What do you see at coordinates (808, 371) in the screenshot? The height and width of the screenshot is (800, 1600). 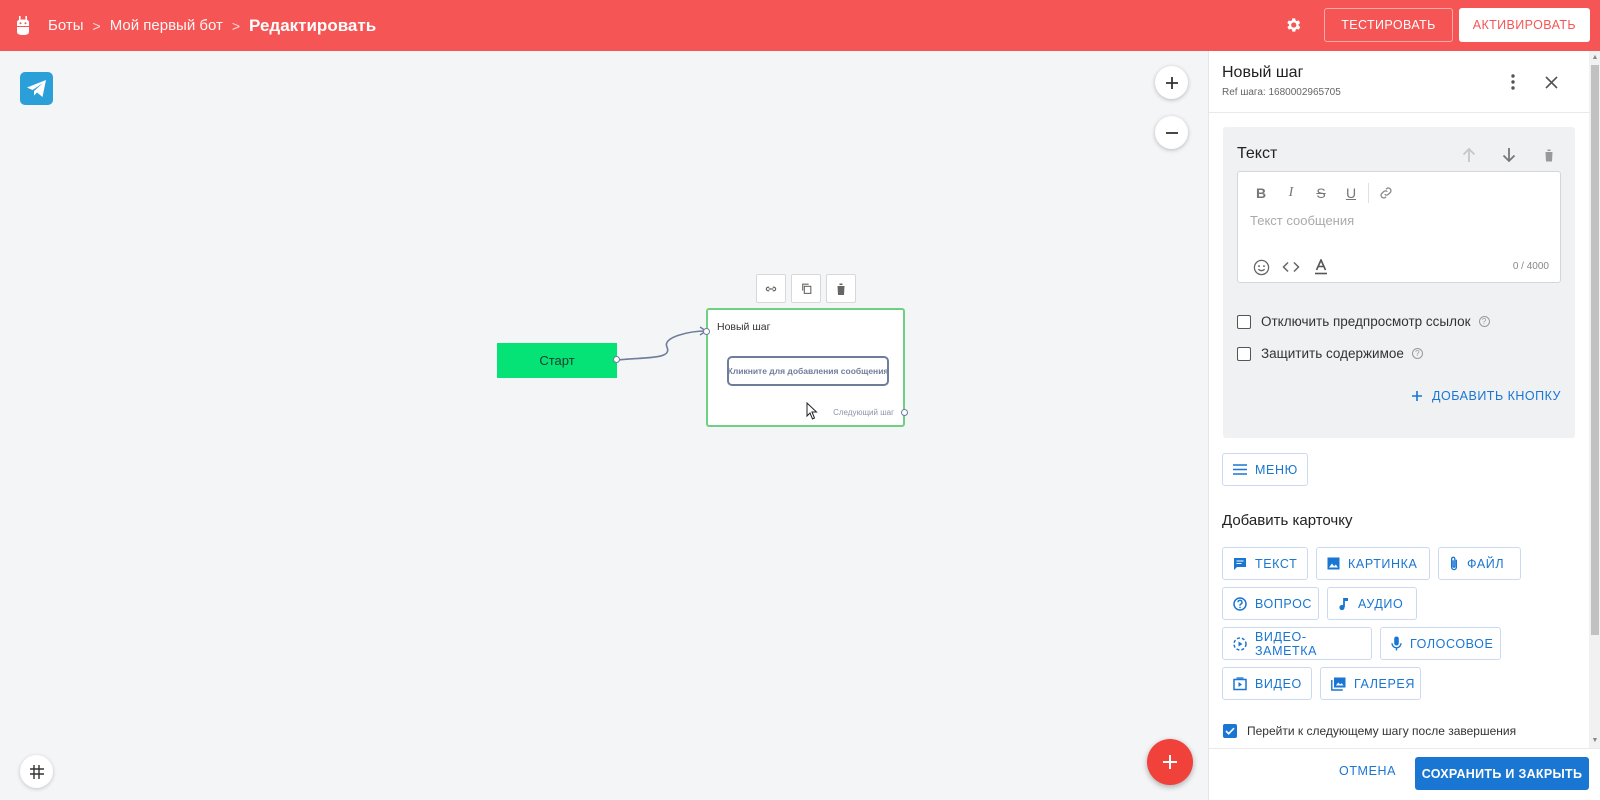 I see `add-message-area: Кликните для добавления сообщения` at bounding box center [808, 371].